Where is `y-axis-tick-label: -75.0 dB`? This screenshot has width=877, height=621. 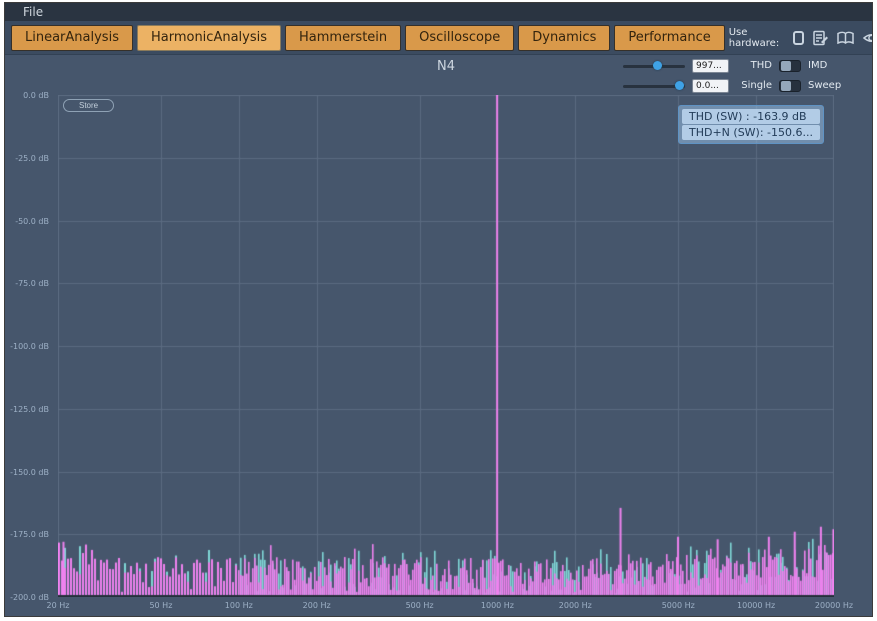
y-axis-tick-label: -75.0 dB is located at coordinates (32, 284).